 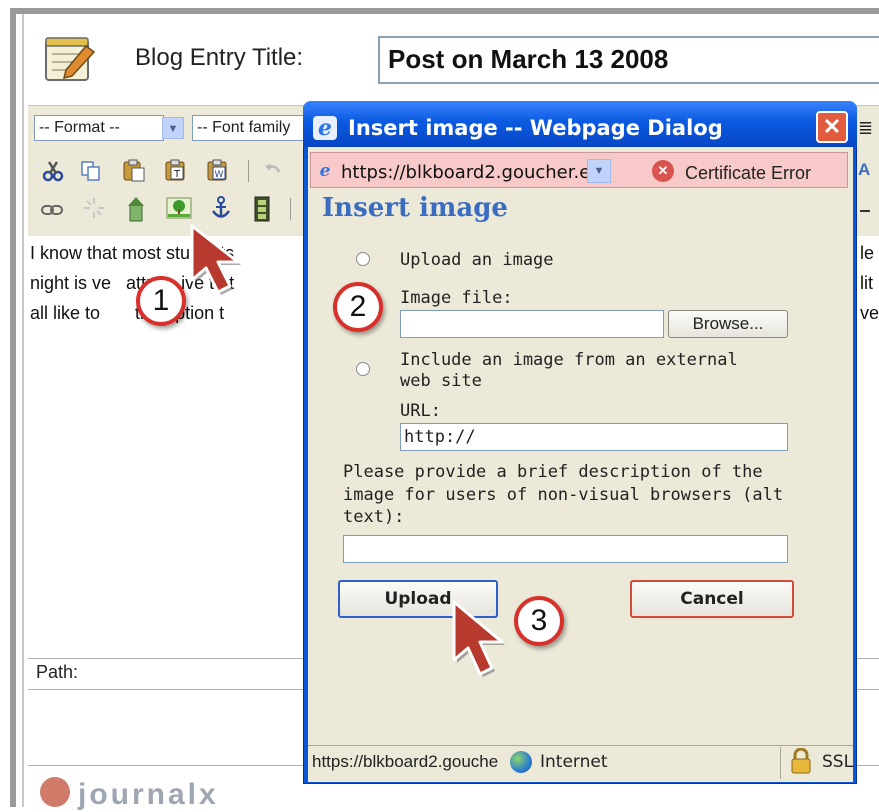 I want to click on security-zone-label: Internet, so click(x=574, y=762).